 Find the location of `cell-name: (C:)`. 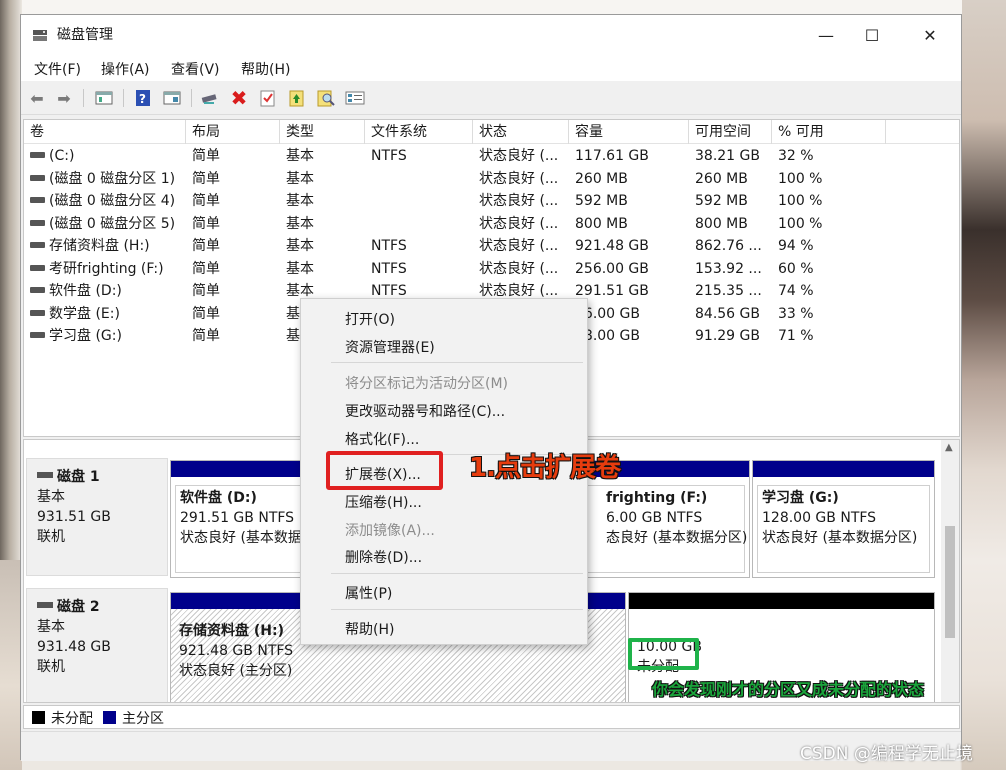

cell-name: (C:) is located at coordinates (105, 156).